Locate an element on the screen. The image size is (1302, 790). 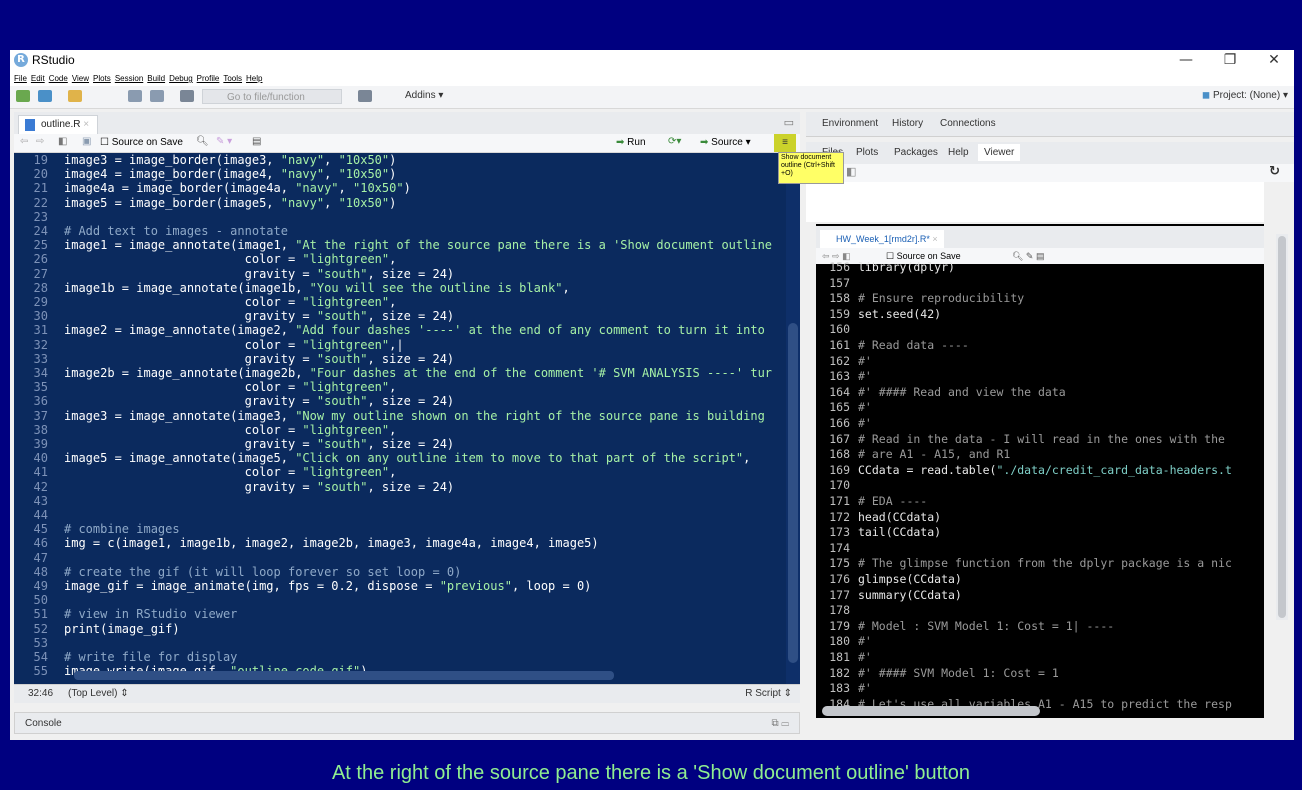
line-number: 179 is located at coordinates (839, 625).